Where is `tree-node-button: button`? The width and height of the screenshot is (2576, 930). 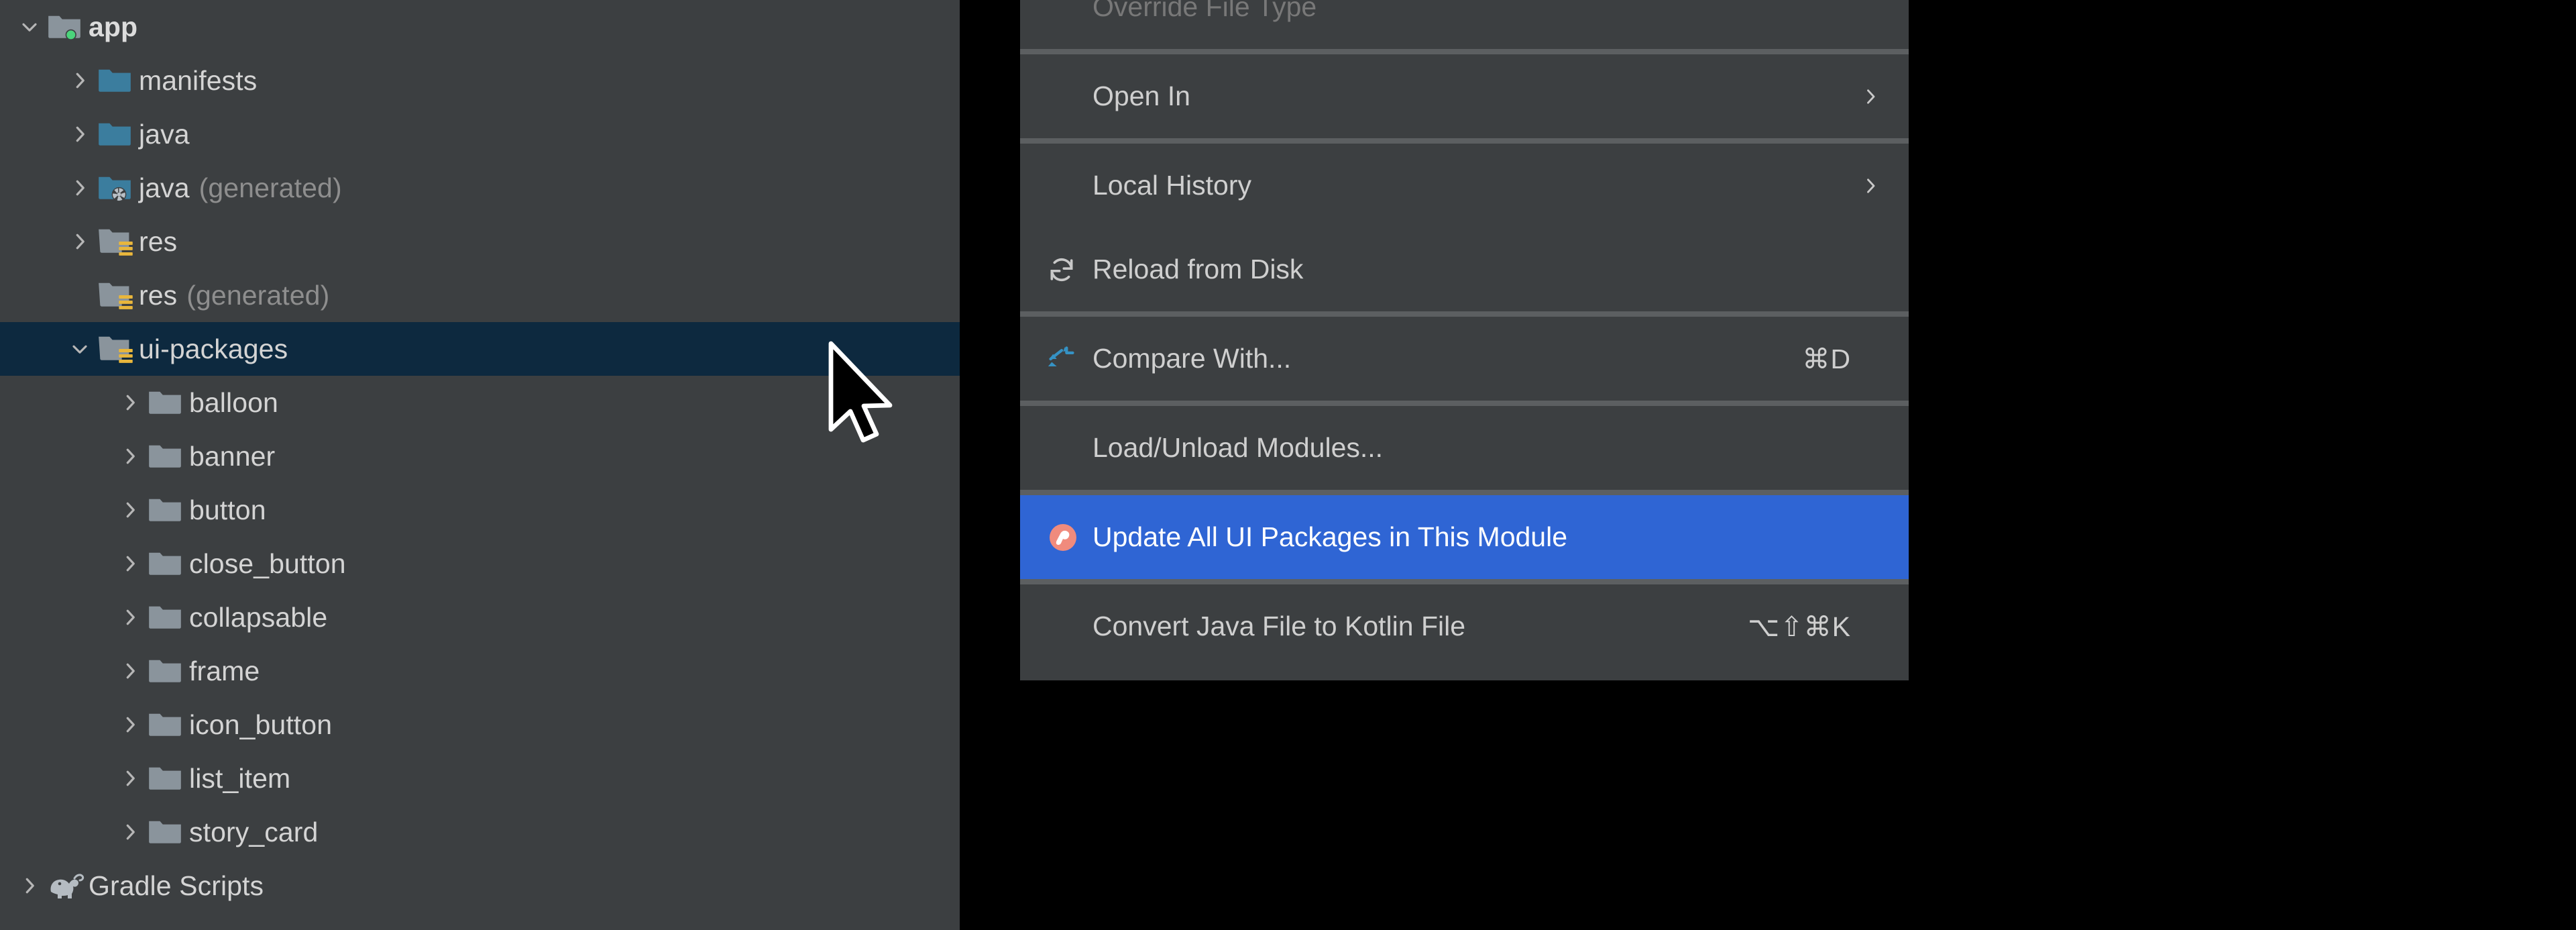
tree-node-button: button is located at coordinates (480, 510).